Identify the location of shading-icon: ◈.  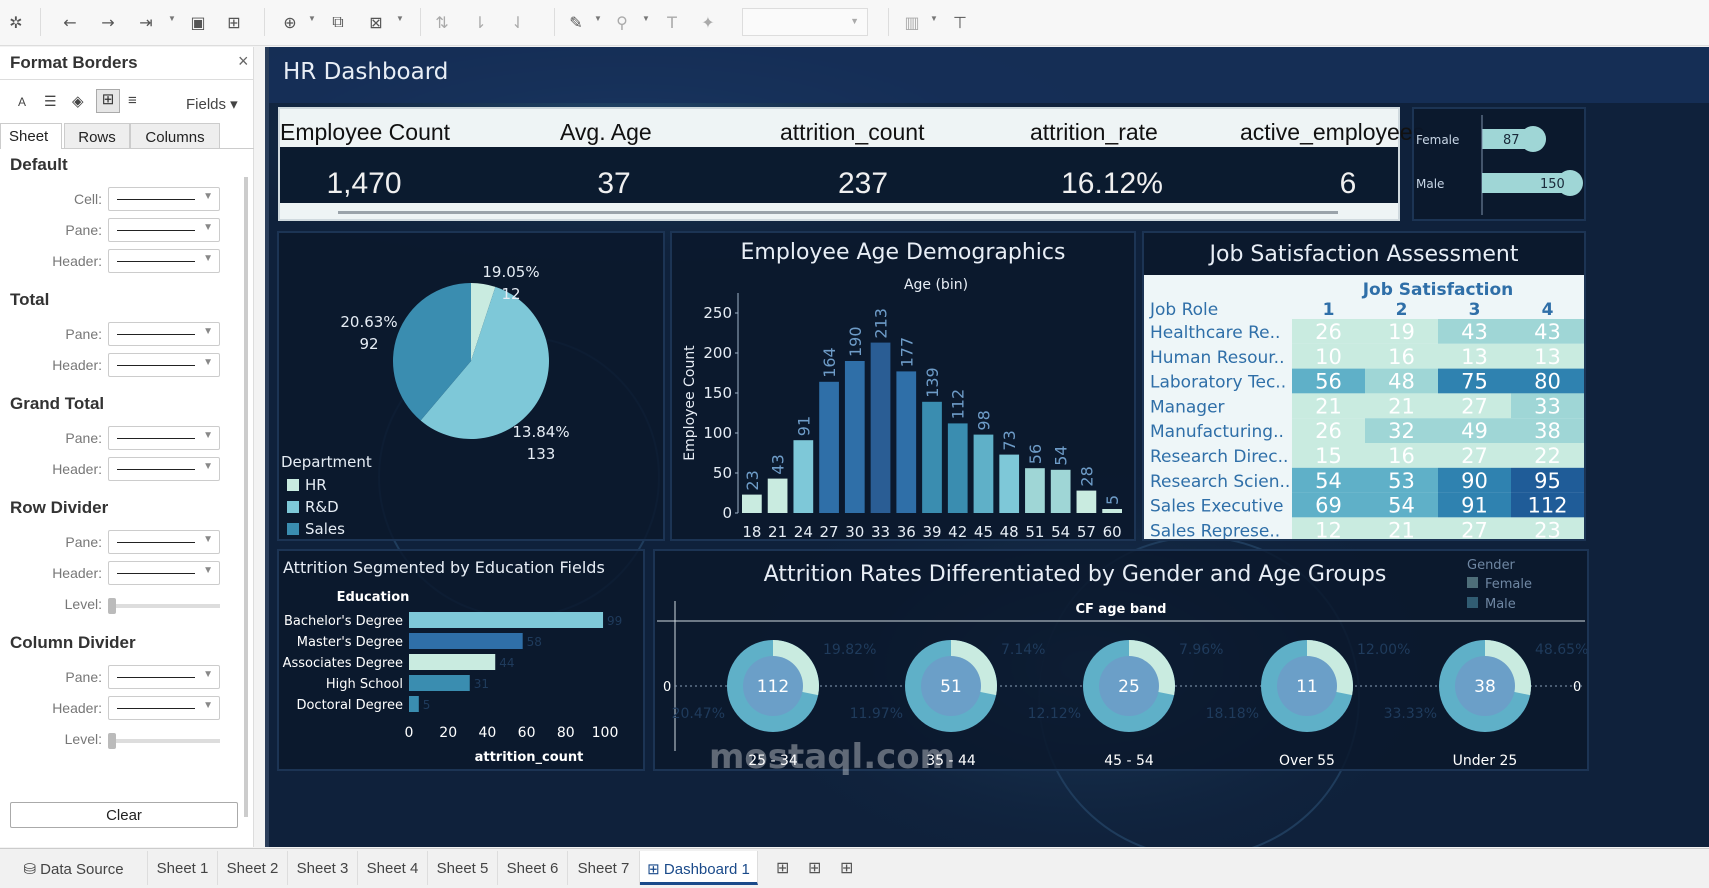
(78, 101).